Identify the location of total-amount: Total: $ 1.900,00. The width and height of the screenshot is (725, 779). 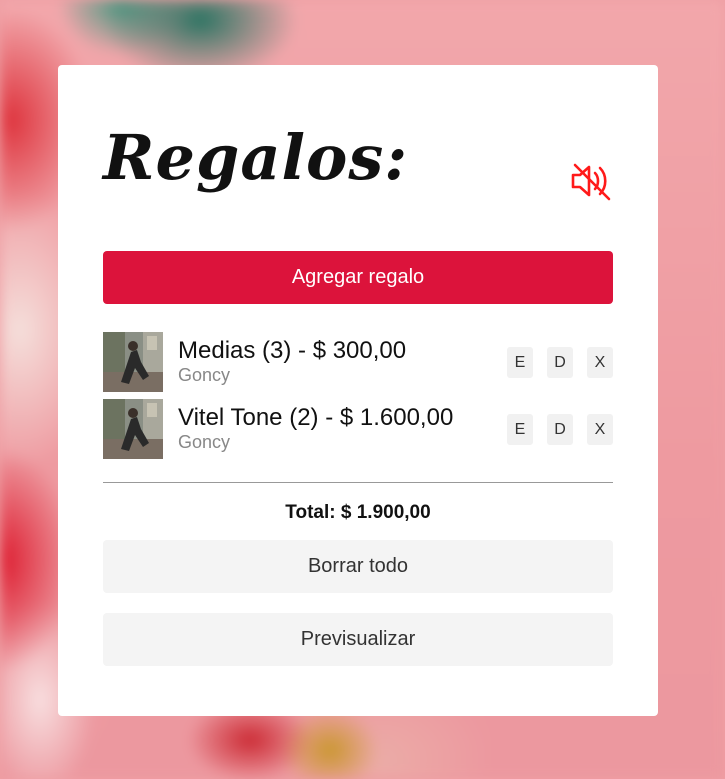
(358, 512).